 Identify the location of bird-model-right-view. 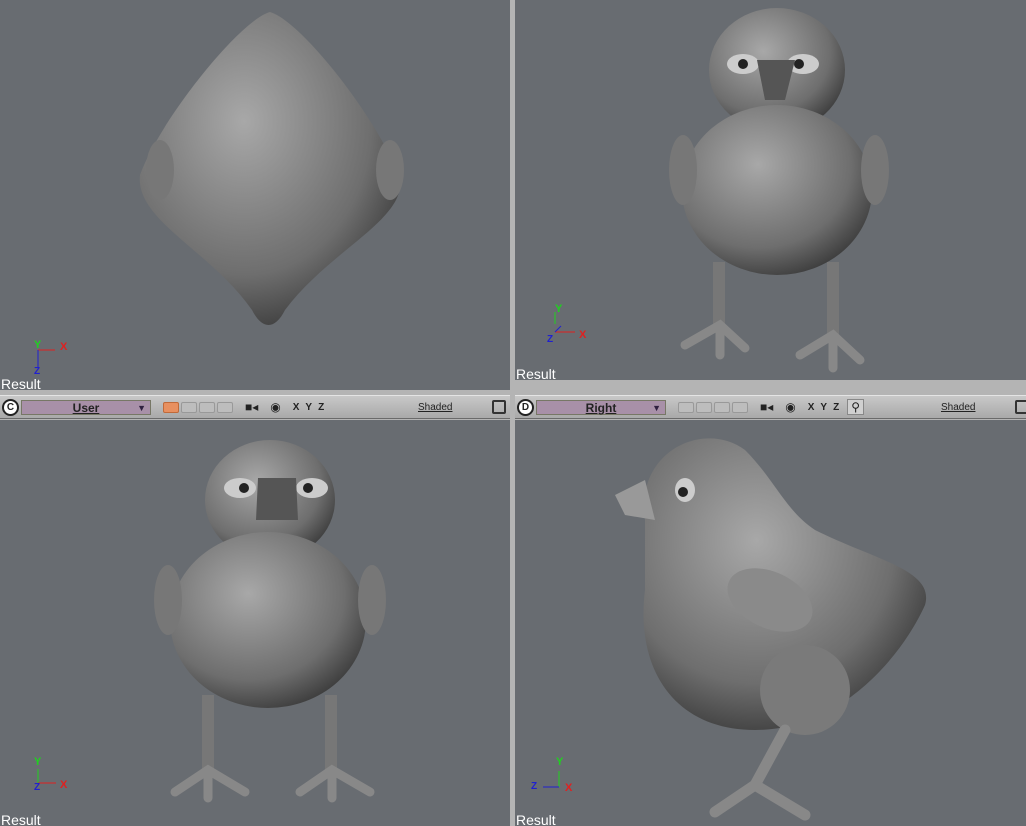
(771, 629).